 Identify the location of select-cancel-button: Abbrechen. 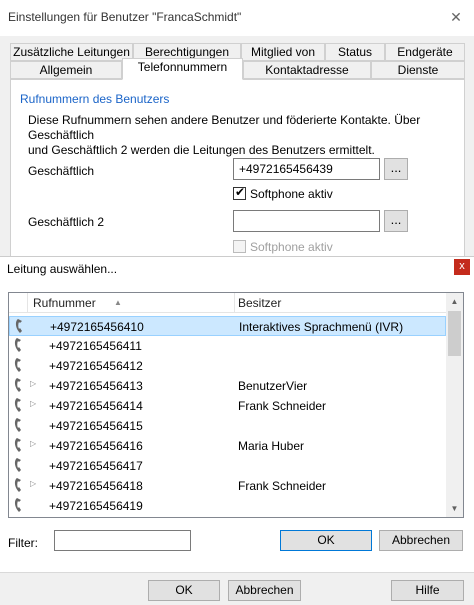
(421, 540).